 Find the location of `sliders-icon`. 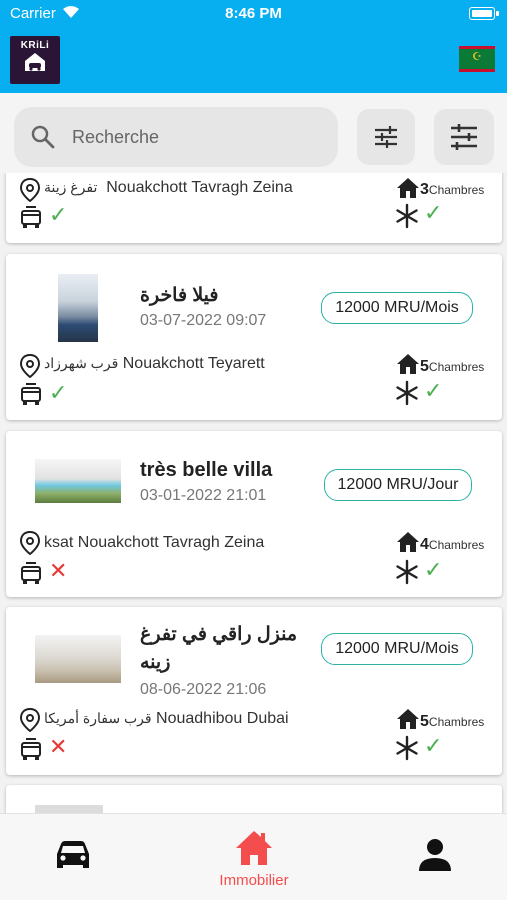

sliders-icon is located at coordinates (464, 137).